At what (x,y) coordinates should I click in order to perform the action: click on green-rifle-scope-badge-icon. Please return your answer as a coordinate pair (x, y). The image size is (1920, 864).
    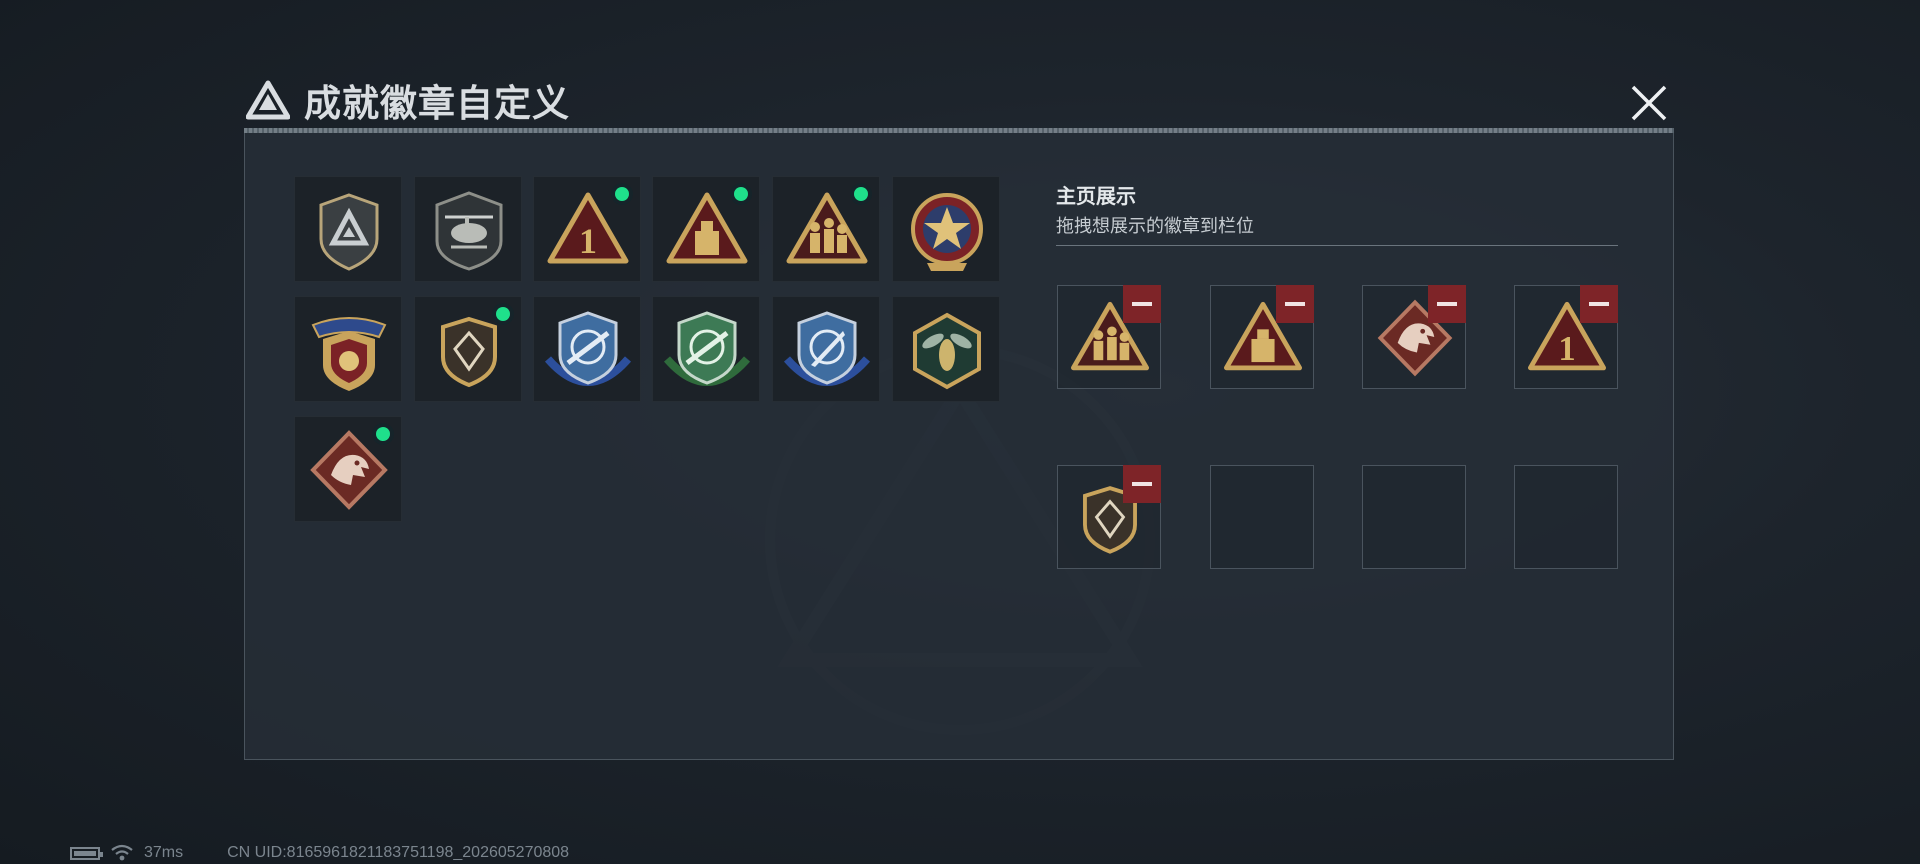
    Looking at the image, I should click on (707, 348).